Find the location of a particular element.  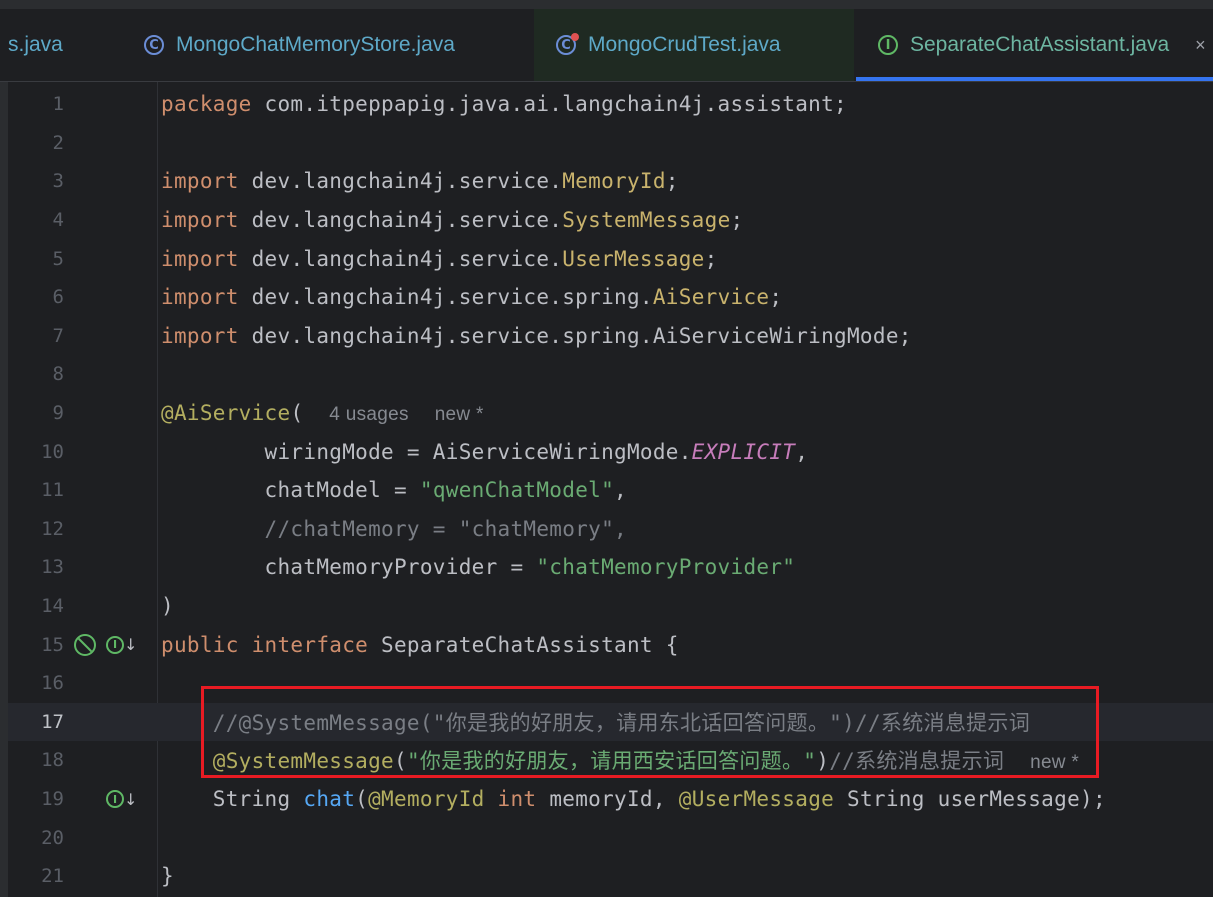

tab-mongo-crud-test: C MongoCrudTest.java is located at coordinates (694, 45).